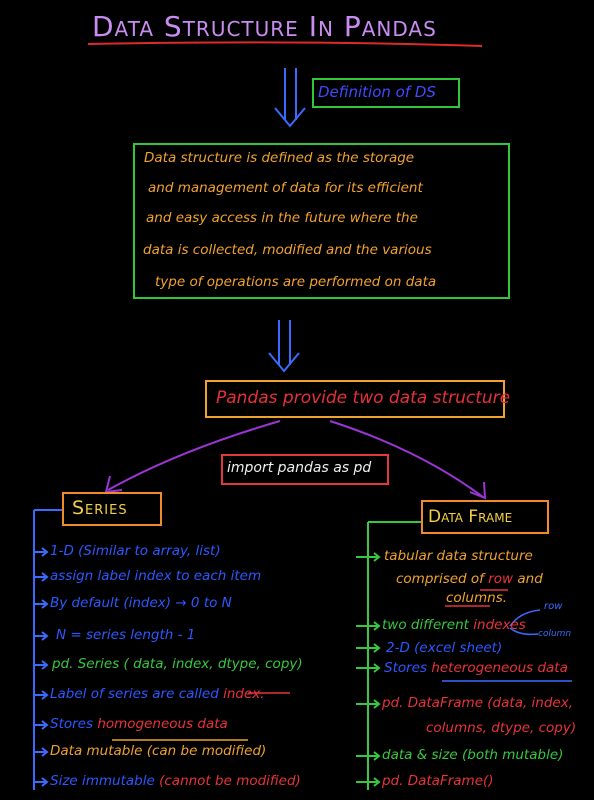  I want to click on item-text: and, so click(528, 579).